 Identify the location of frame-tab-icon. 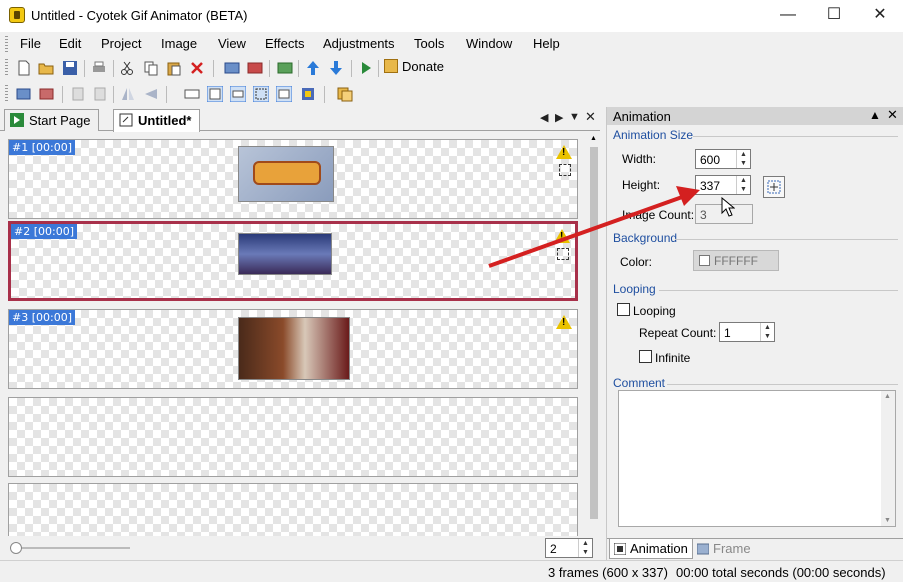
(703, 549).